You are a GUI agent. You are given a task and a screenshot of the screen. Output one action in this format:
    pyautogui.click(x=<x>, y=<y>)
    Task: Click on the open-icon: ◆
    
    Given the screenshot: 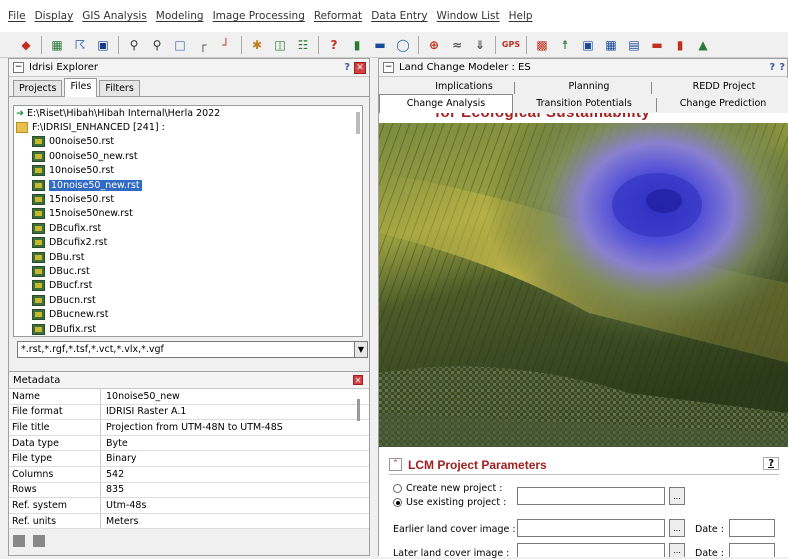 What is the action you would take?
    pyautogui.click(x=26, y=45)
    